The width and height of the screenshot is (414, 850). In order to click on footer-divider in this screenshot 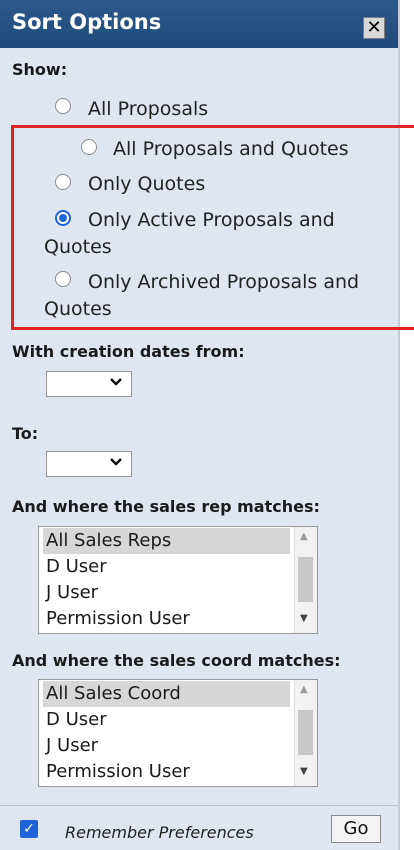, I will do `click(199, 805)`.